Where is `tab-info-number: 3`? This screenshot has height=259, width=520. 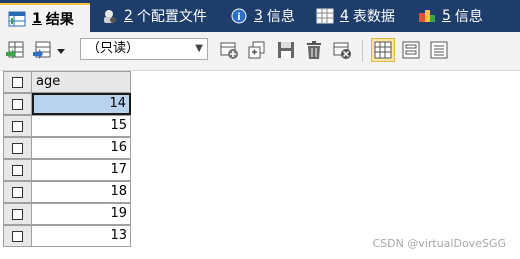
tab-info-number: 3 is located at coordinates (258, 16).